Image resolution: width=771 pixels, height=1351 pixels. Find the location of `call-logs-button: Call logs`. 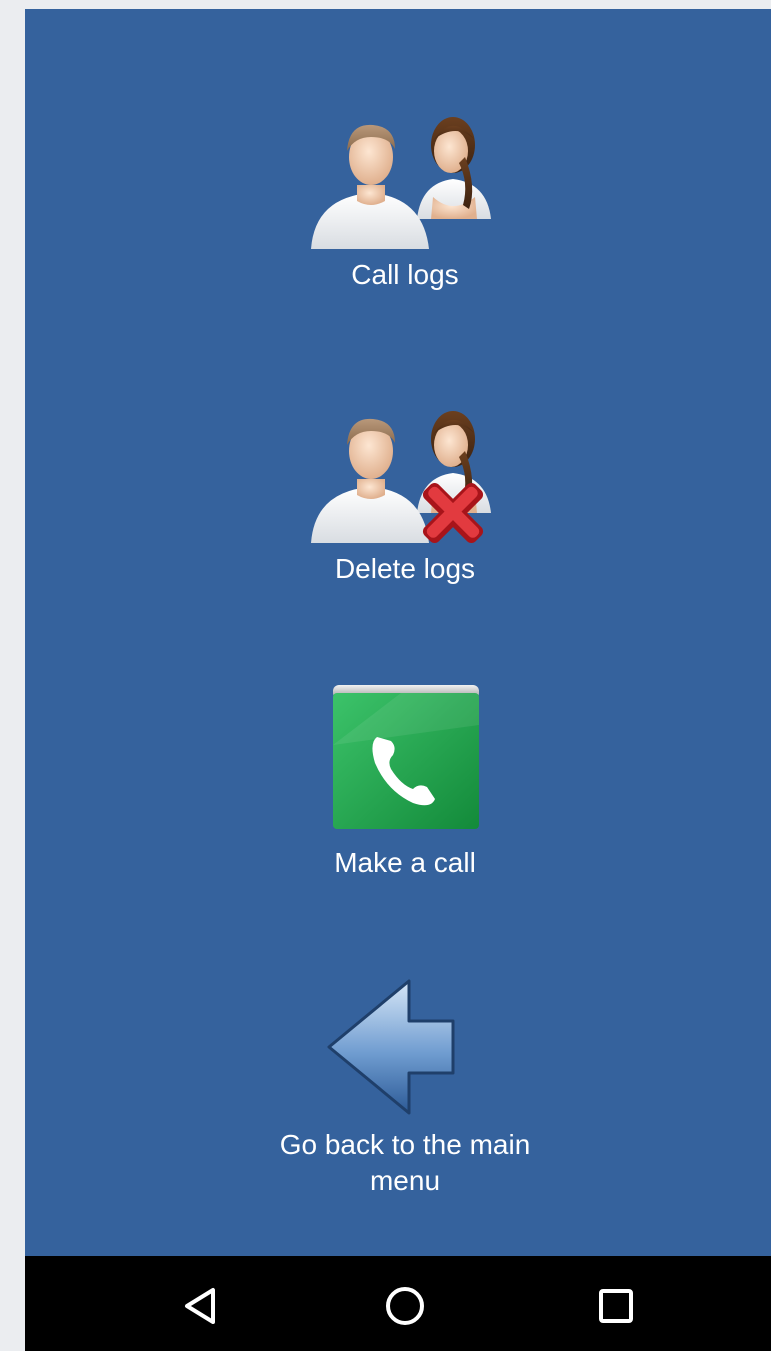

call-logs-button: Call logs is located at coordinates (398, 195).